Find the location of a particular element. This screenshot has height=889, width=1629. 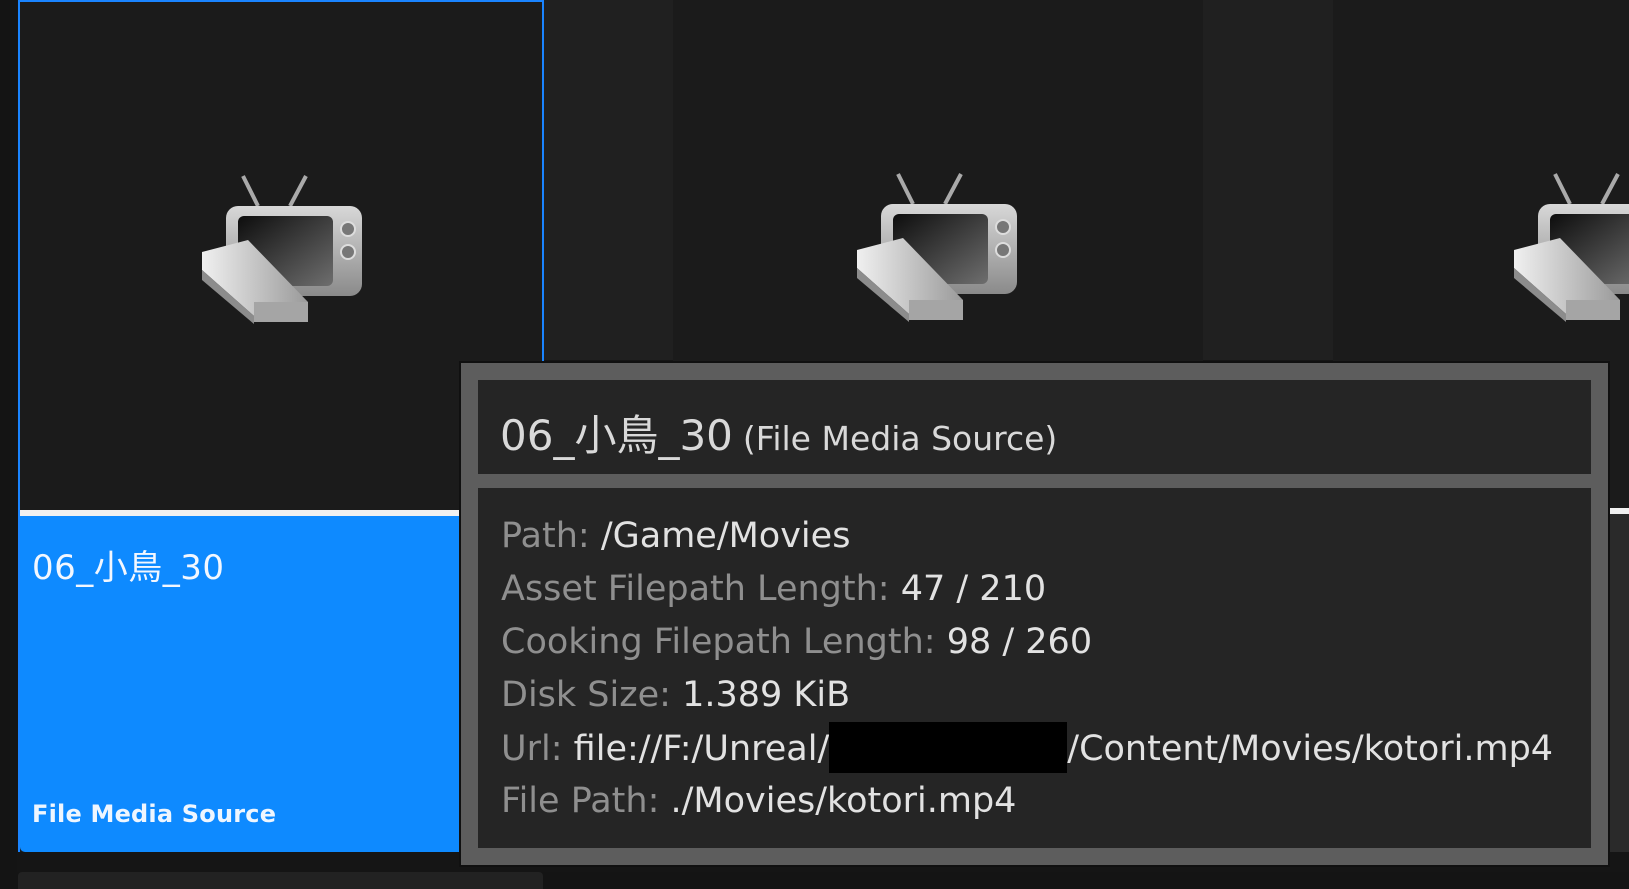

row-key: Path: is located at coordinates (545, 536).